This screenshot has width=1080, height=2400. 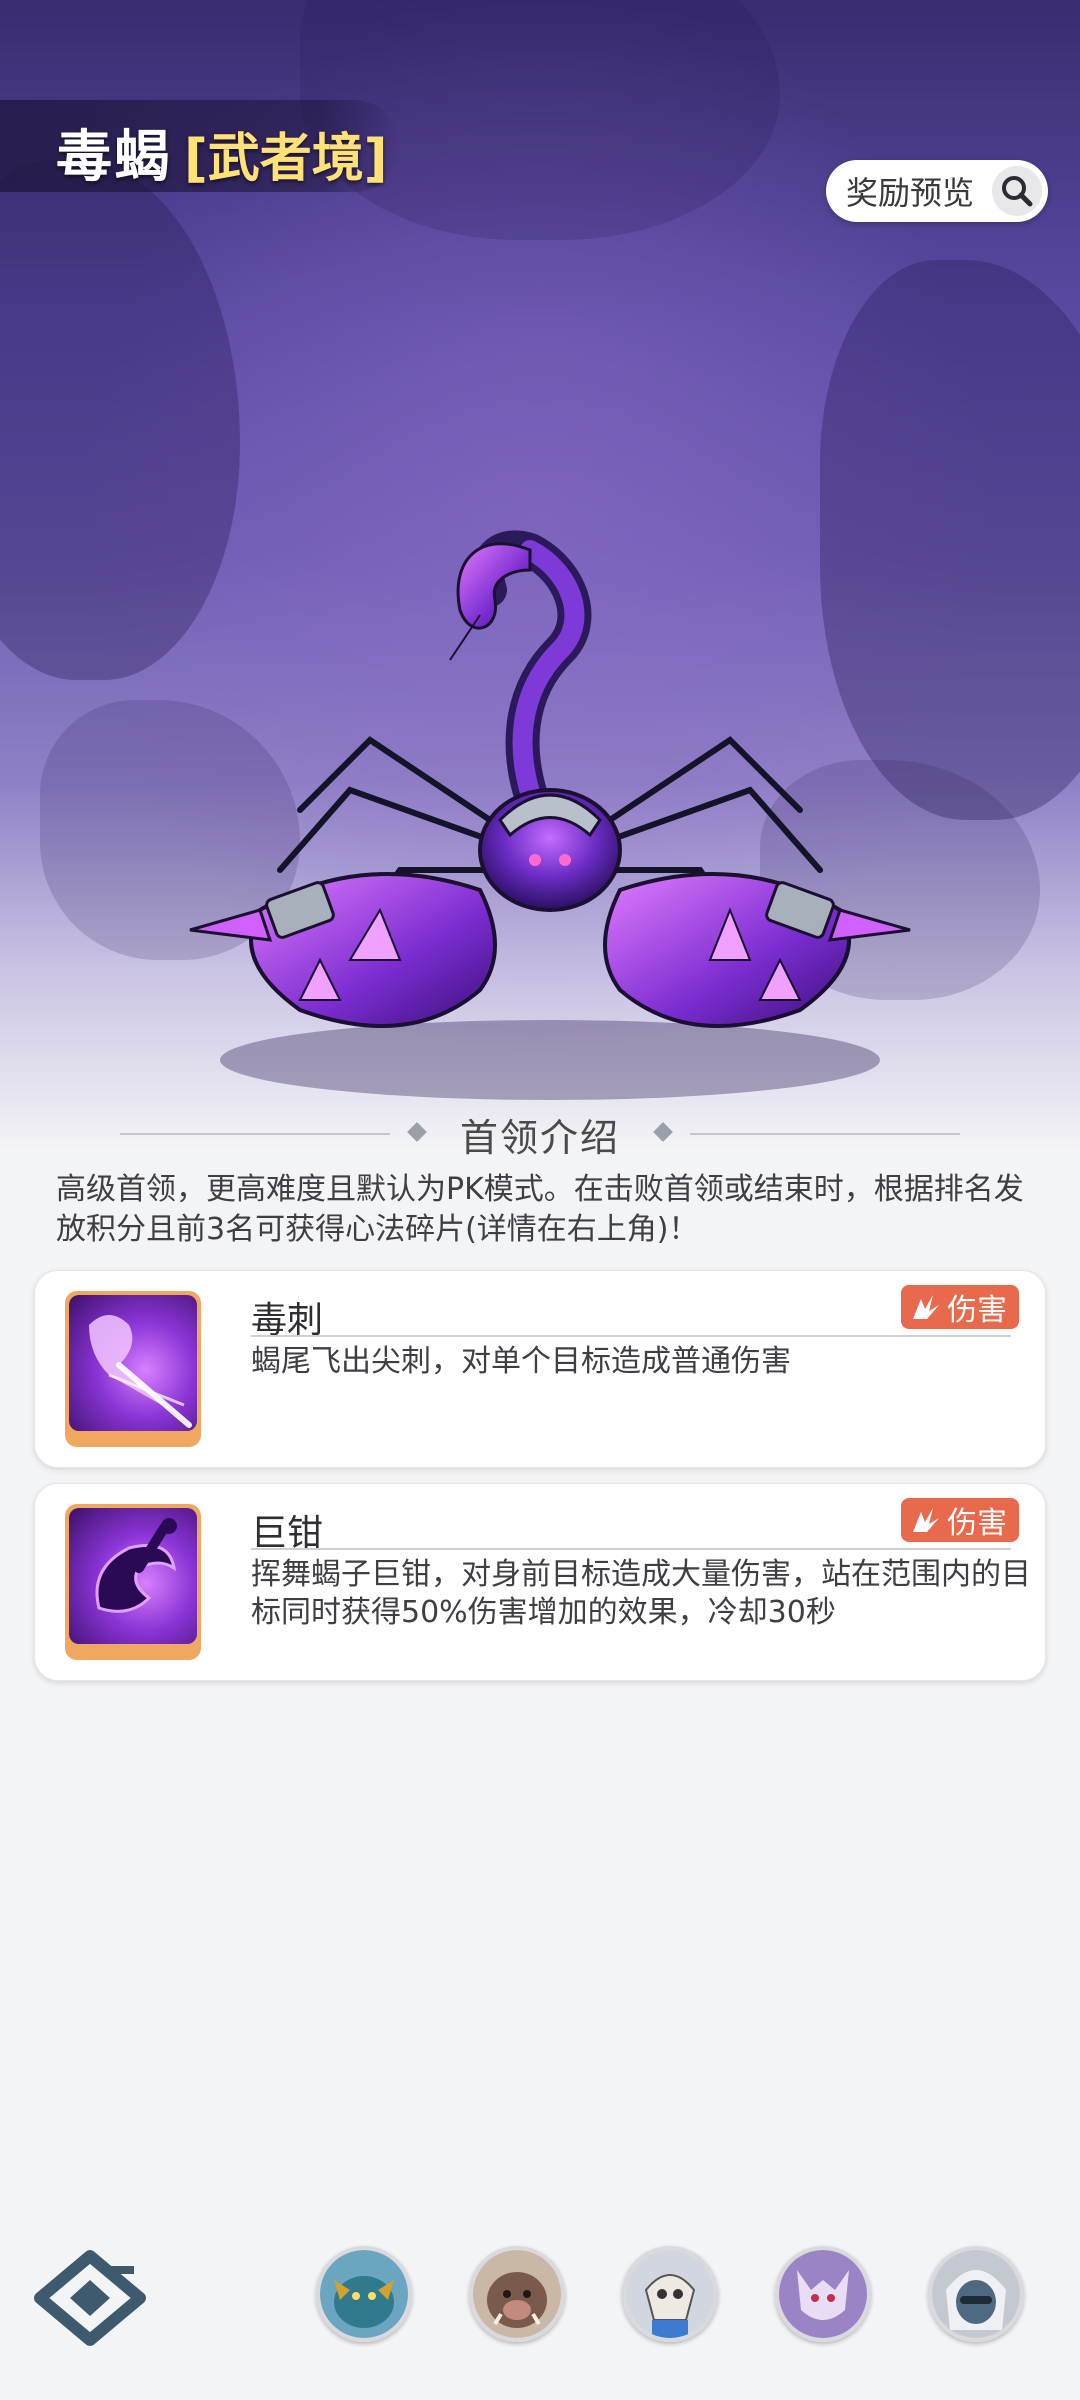 I want to click on skill-card: 毒刺 伤害 蝎尾飞出尖刺，对单个目标造成普通伤害, so click(x=540, y=1369).